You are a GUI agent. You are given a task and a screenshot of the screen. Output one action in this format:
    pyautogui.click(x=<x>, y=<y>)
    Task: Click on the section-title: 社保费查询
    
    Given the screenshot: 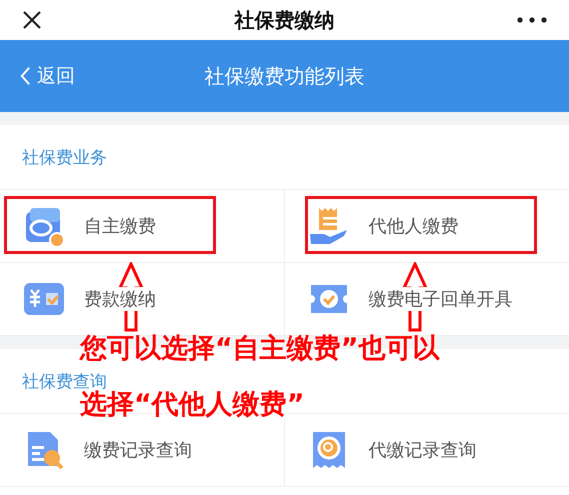 What is the action you would take?
    pyautogui.click(x=64, y=381)
    